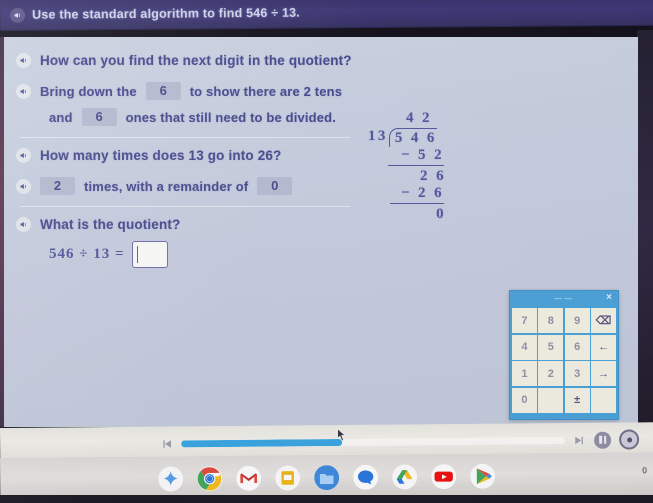 The width and height of the screenshot is (653, 503). Describe the element at coordinates (603, 440) in the screenshot. I see `pause-button` at that location.